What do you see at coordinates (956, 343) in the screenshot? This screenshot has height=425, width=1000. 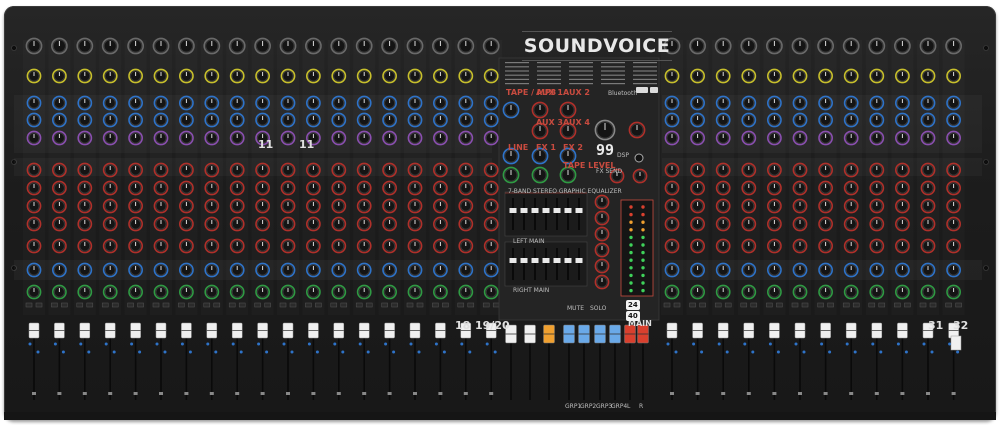 I see `last-fader-cap` at bounding box center [956, 343].